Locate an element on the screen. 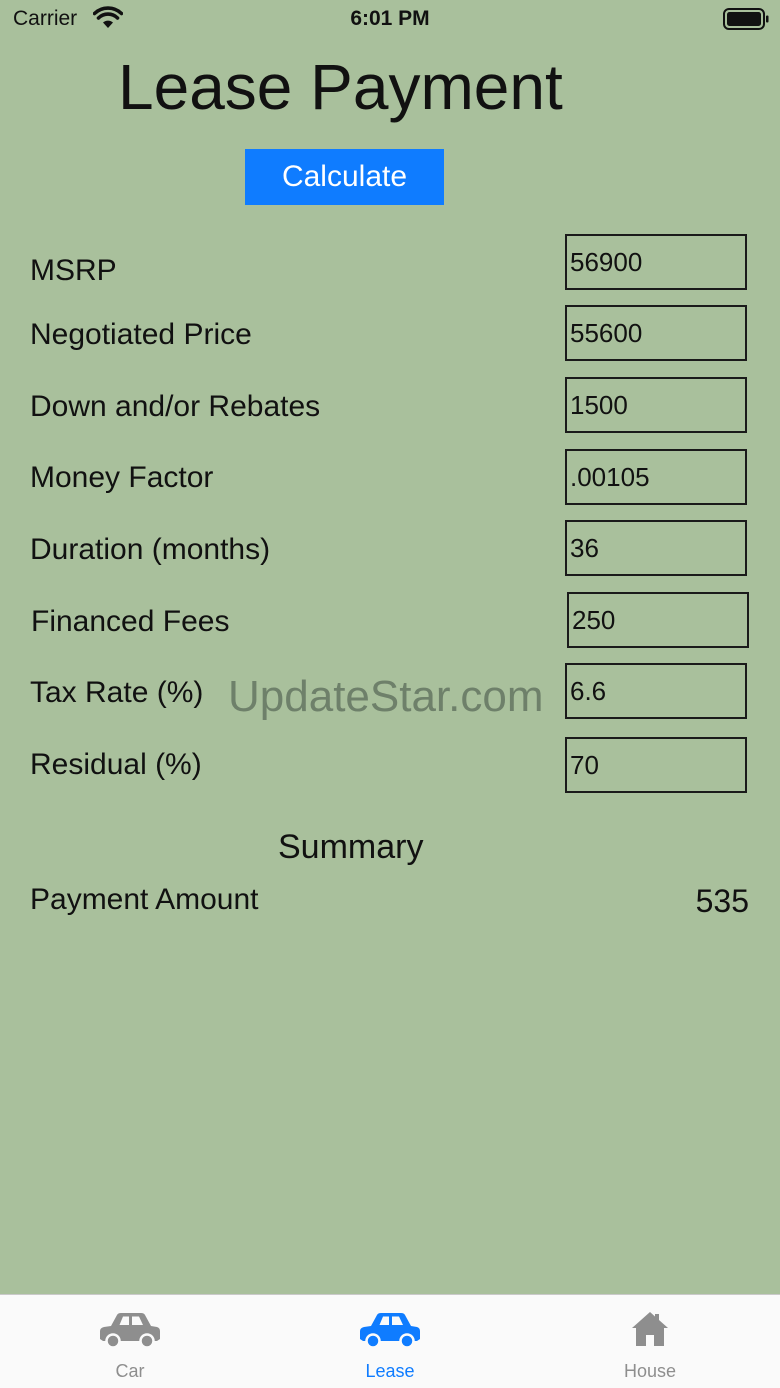 This screenshot has height=1388, width=780. tab-car: Car is located at coordinates (130, 1341).